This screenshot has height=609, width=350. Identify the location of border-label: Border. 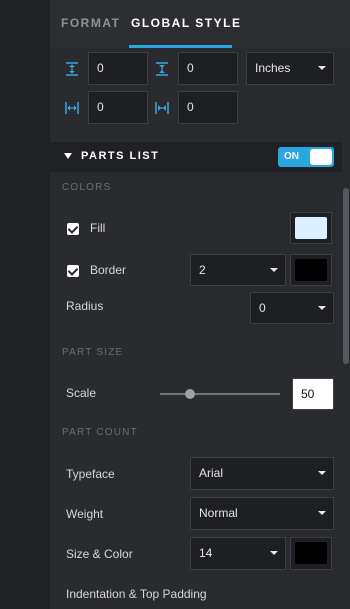
(108, 270).